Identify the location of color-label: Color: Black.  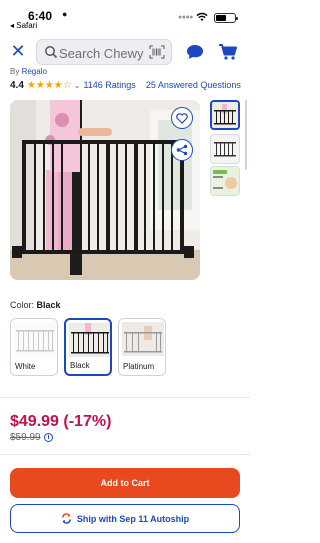
(35, 305).